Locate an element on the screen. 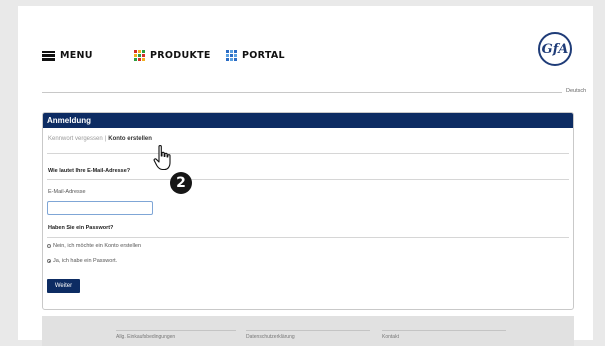 Image resolution: width=605 pixels, height=346 pixels. logo-text: GfA is located at coordinates (555, 49).